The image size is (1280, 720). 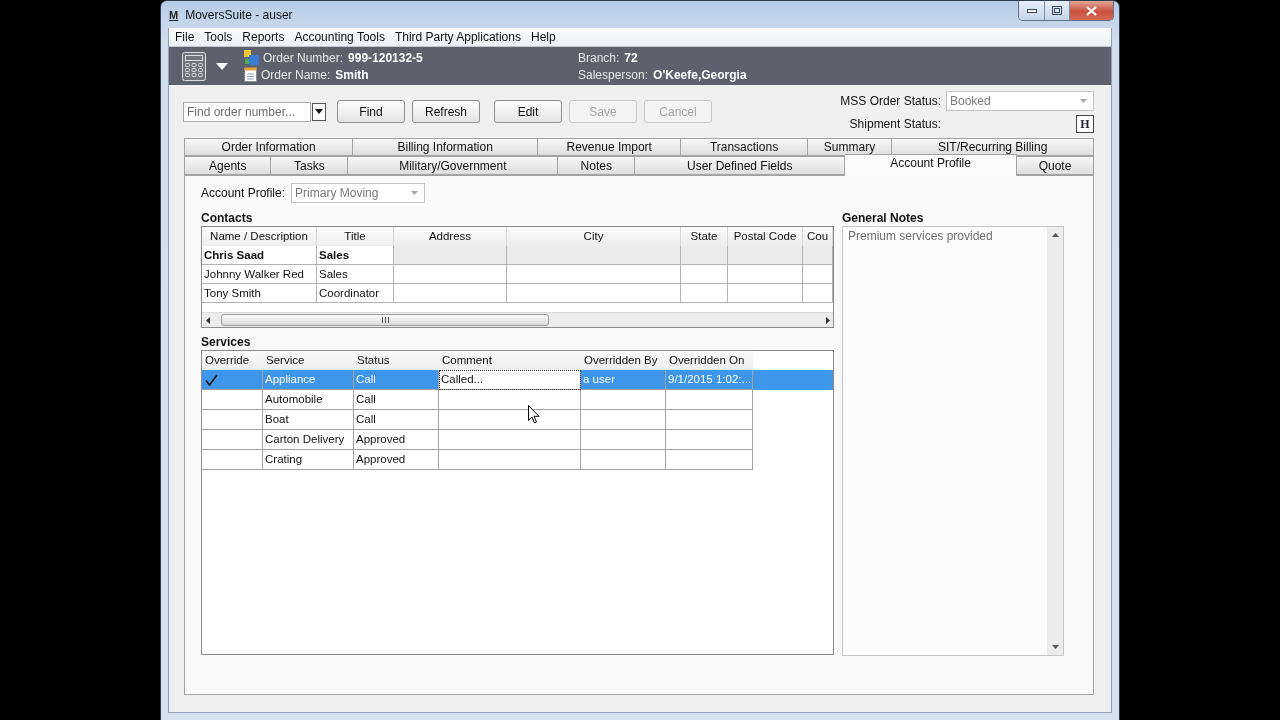 What do you see at coordinates (953, 441) in the screenshot?
I see `notes-field: Premium services provided` at bounding box center [953, 441].